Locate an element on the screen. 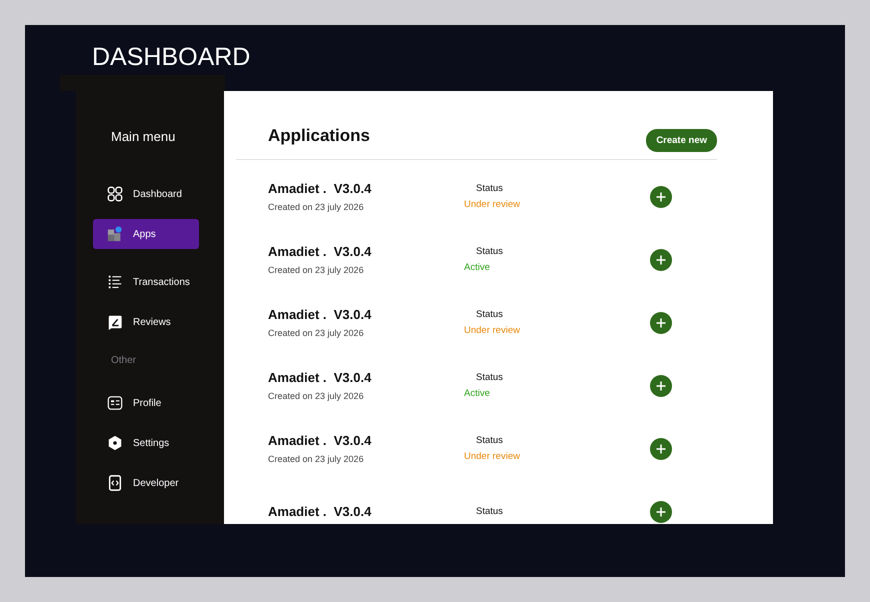  grid-icon is located at coordinates (115, 194).